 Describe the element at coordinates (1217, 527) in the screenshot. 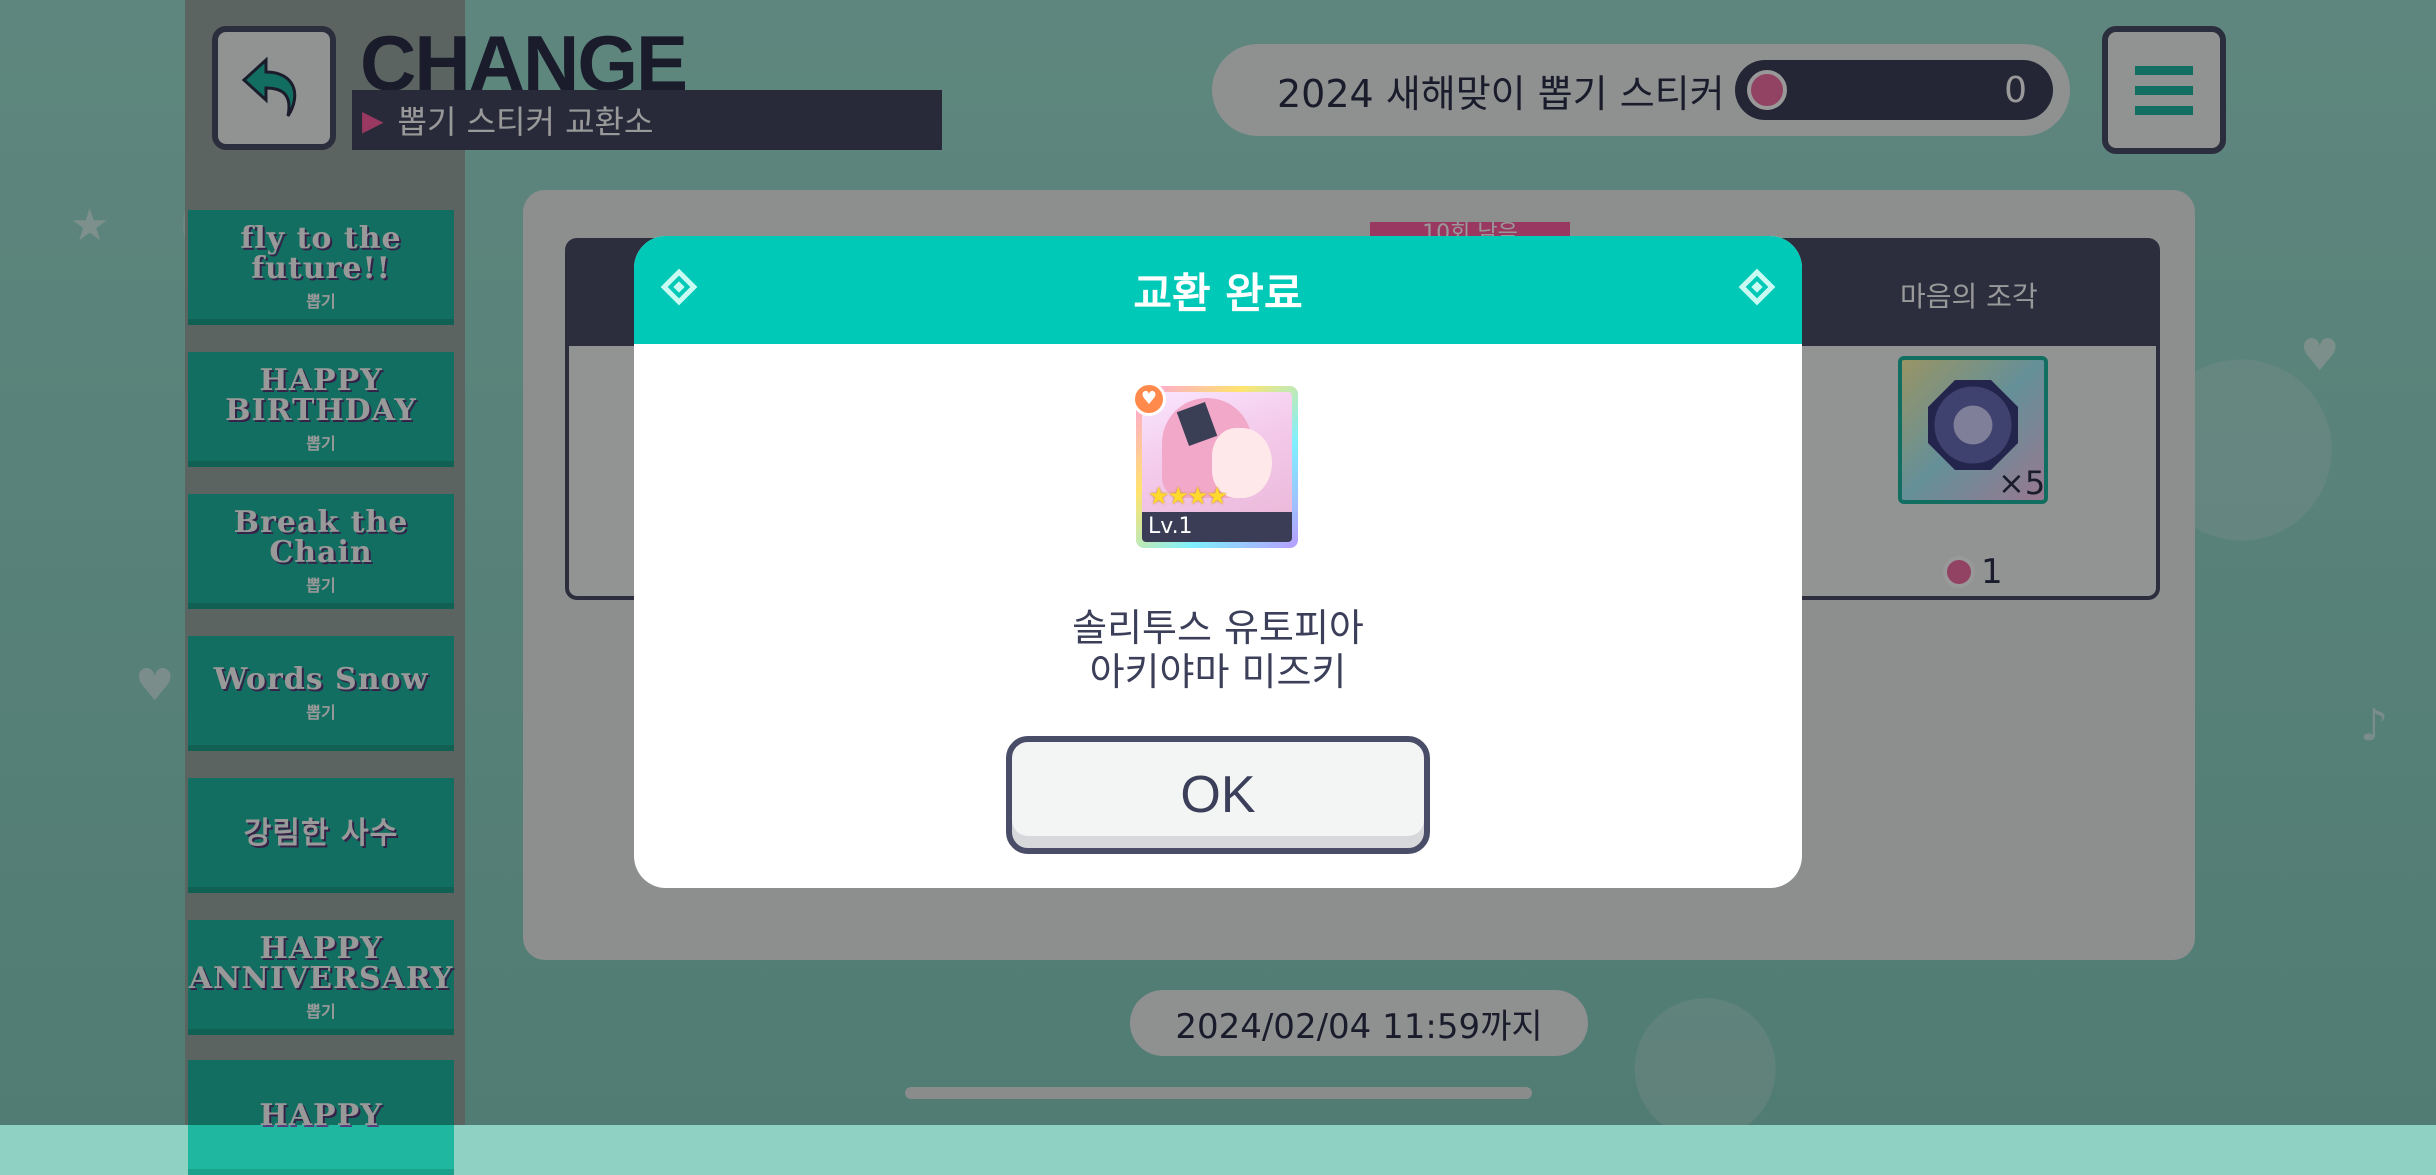

I see `card-level: Lv.1` at that location.